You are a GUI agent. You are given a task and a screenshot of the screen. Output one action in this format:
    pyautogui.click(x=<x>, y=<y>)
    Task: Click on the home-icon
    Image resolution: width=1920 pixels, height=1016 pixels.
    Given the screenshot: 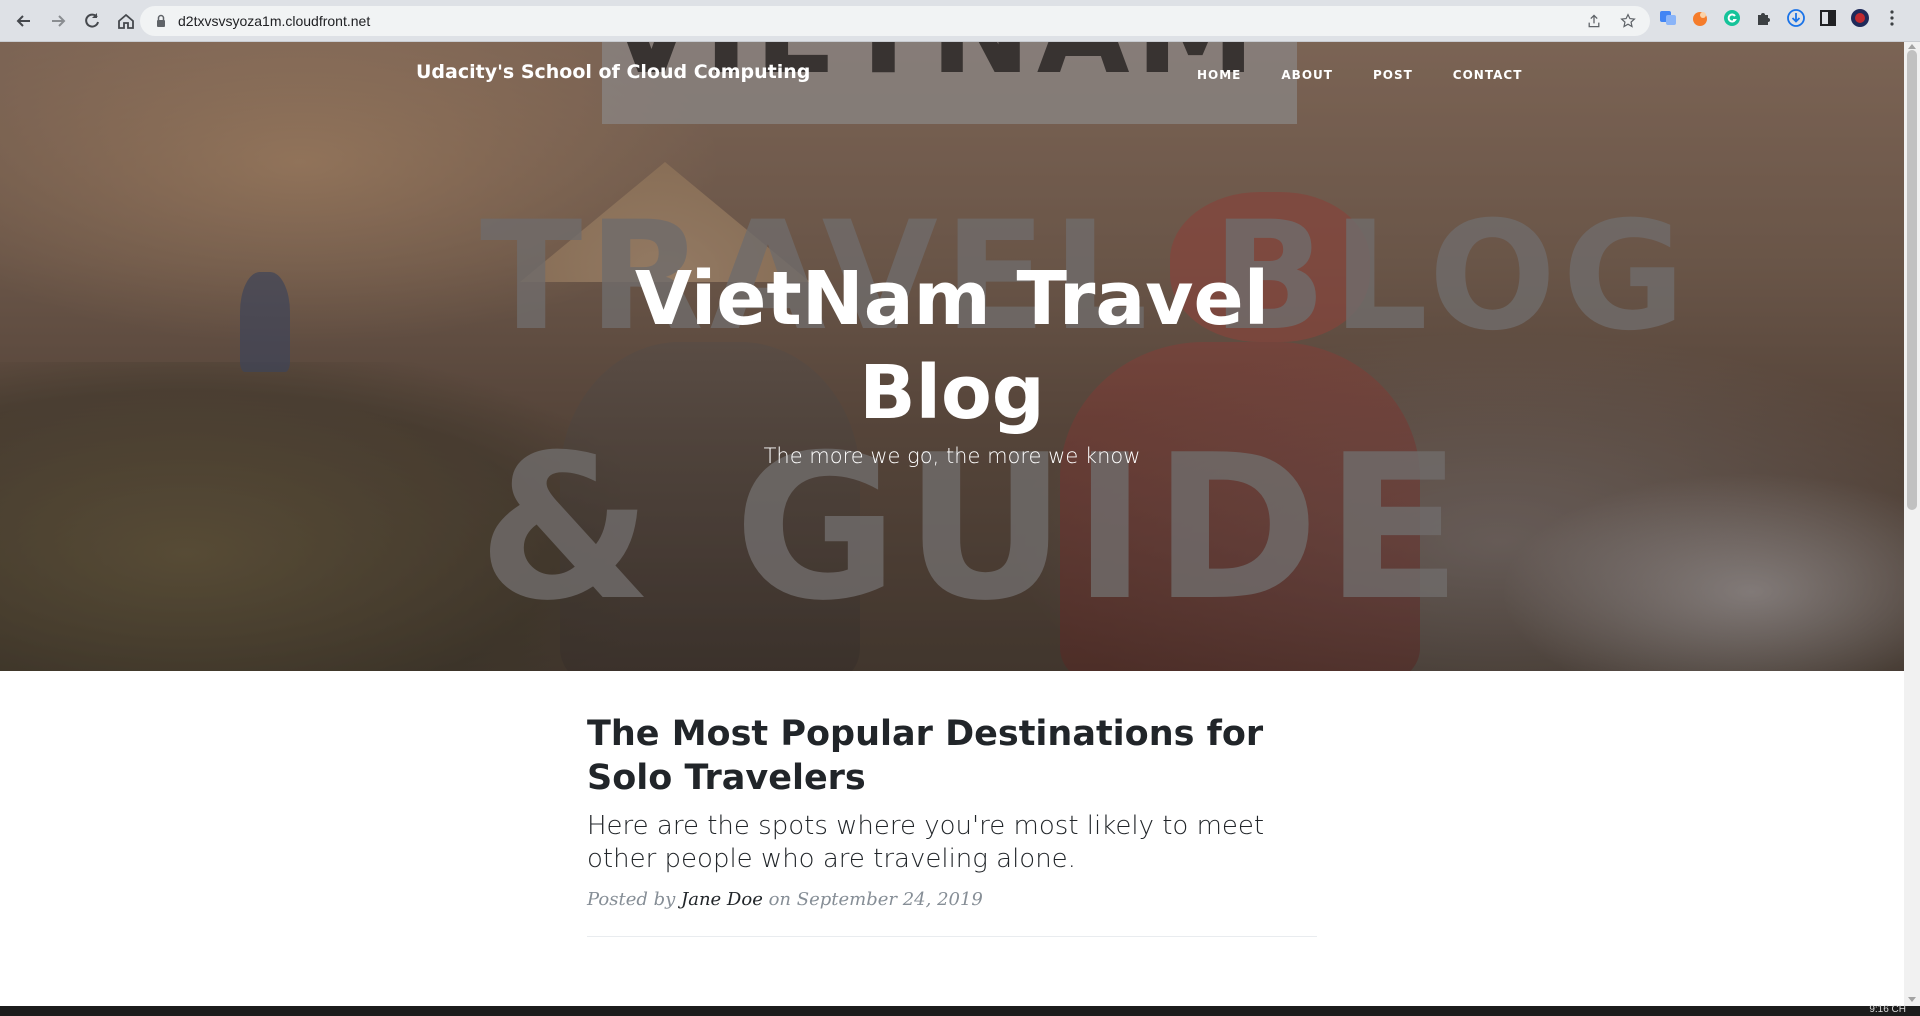 What is the action you would take?
    pyautogui.click(x=126, y=21)
    